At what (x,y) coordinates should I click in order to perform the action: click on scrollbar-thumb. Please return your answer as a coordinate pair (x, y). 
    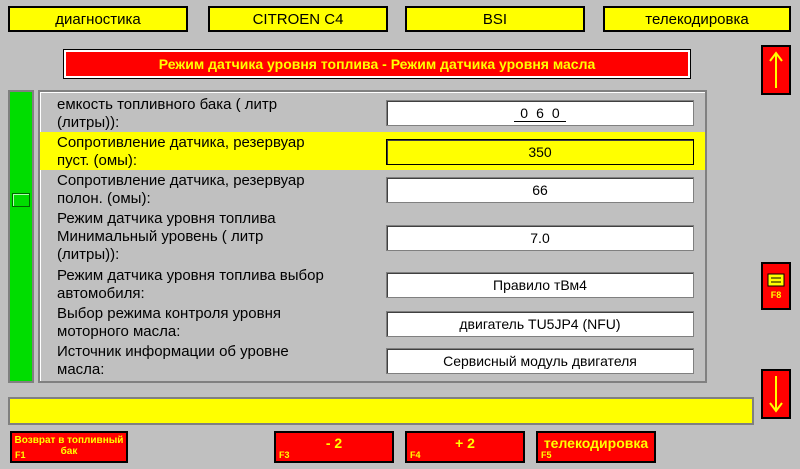
    Looking at the image, I should click on (21, 200).